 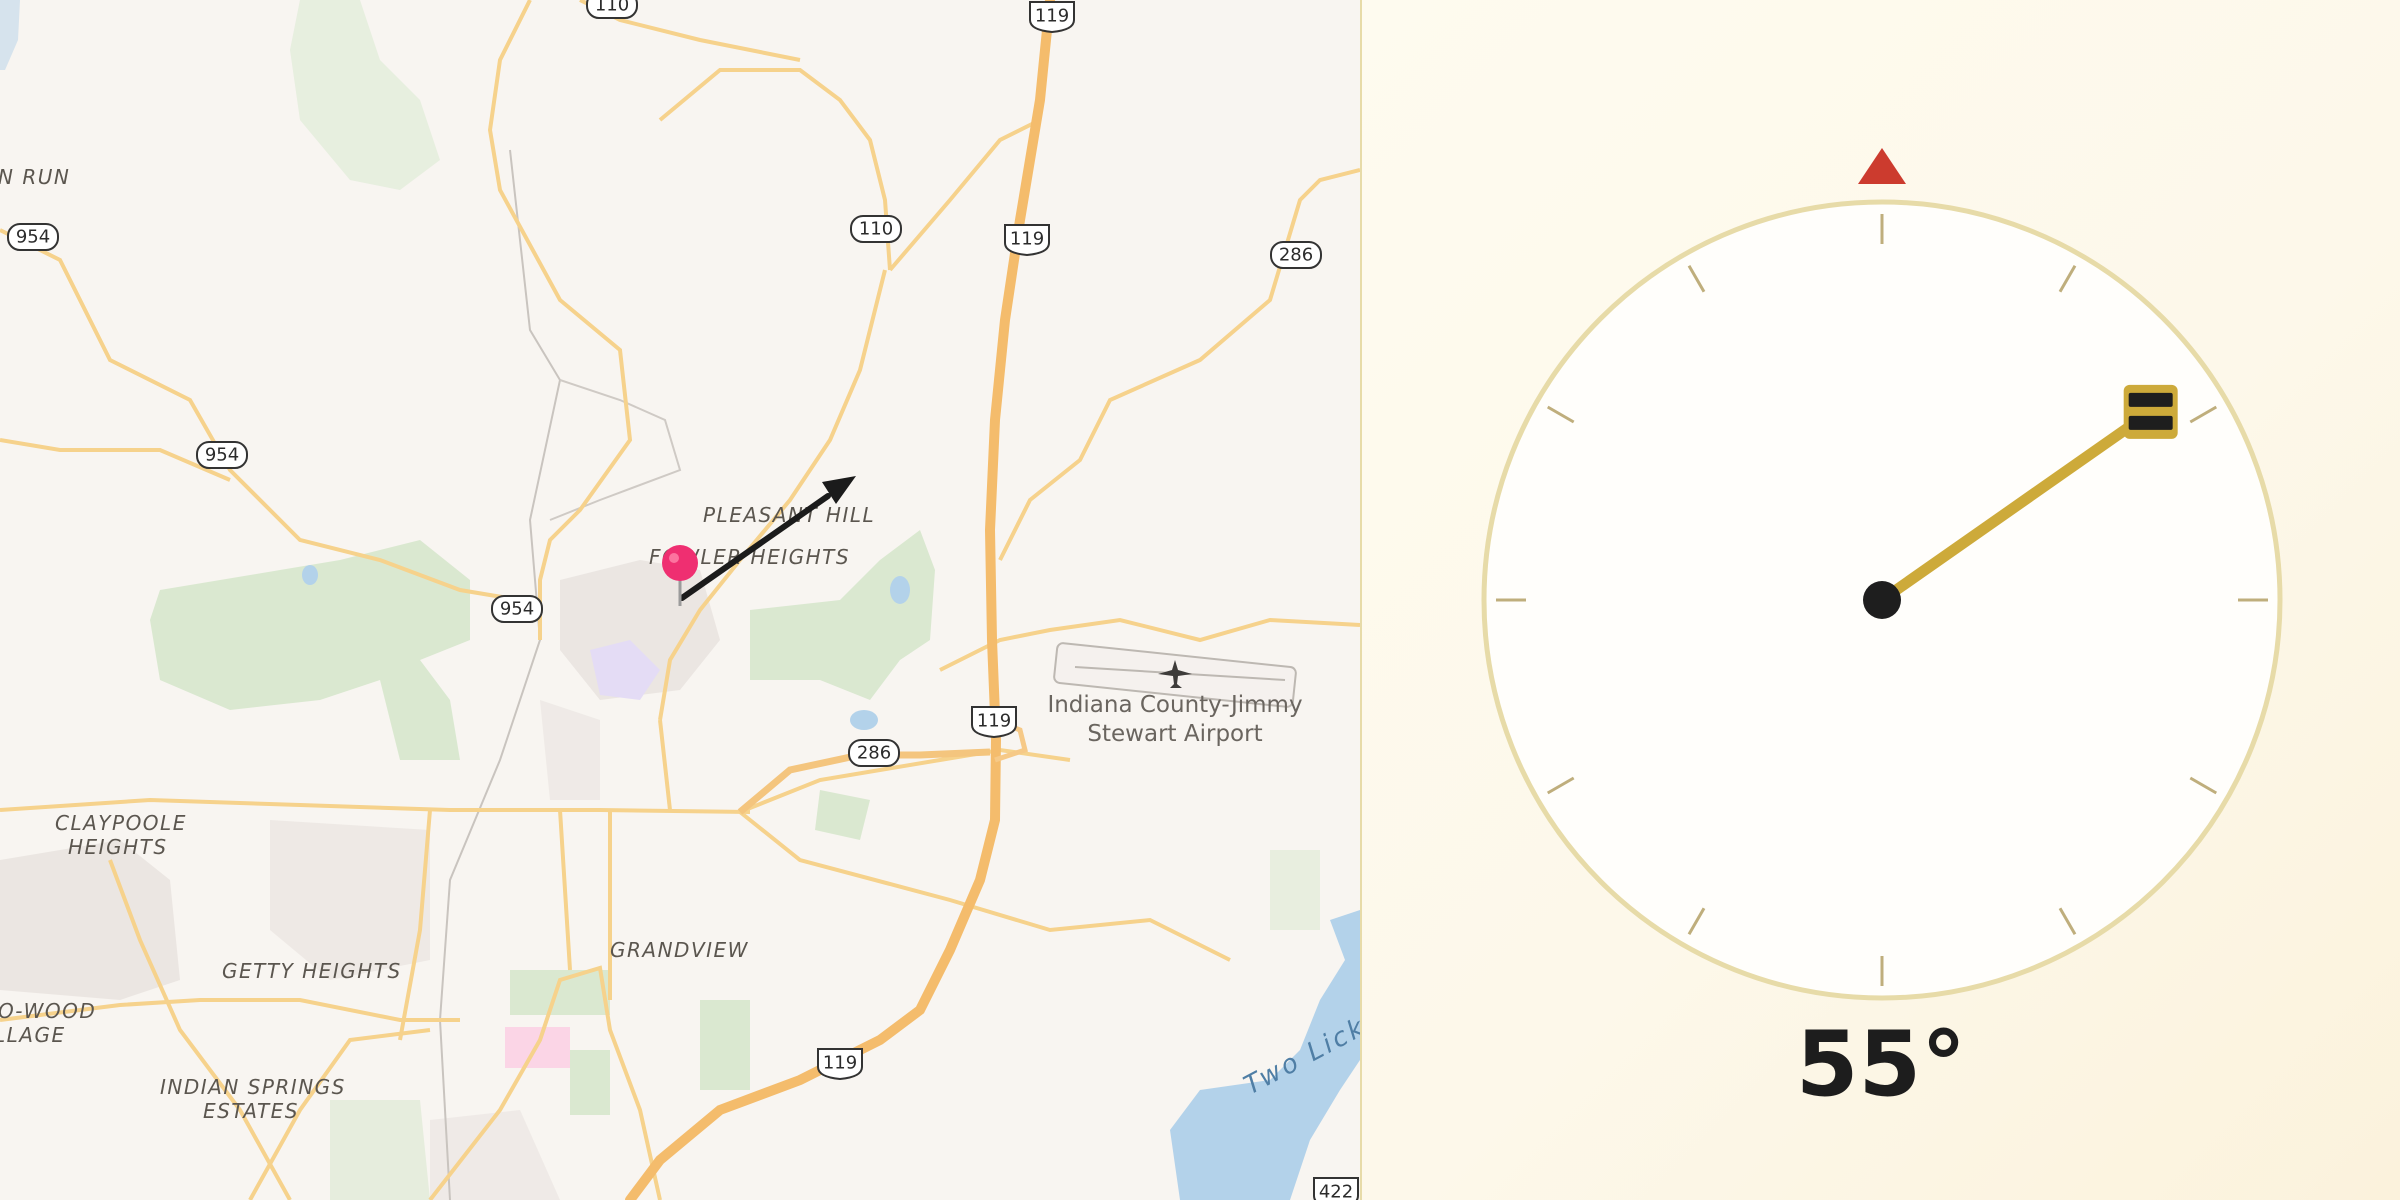 I want to click on direction-arrow-icon, so click(x=767, y=538).